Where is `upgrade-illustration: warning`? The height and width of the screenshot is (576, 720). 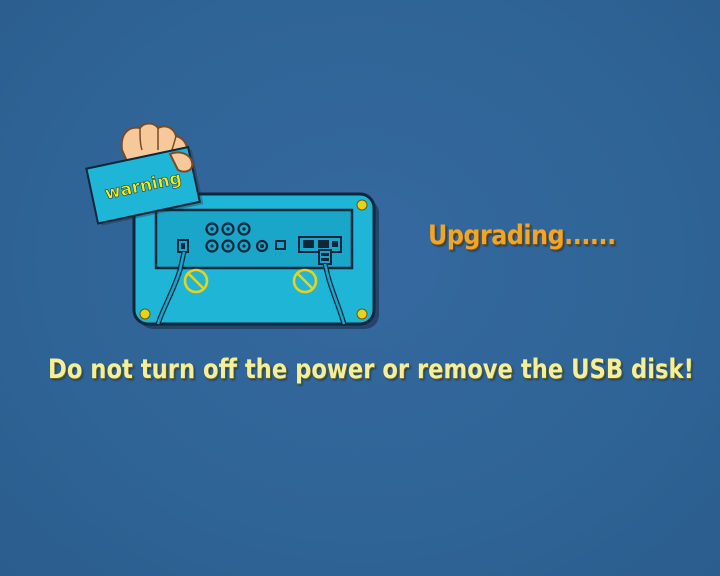
upgrade-illustration: warning is located at coordinates (232, 225).